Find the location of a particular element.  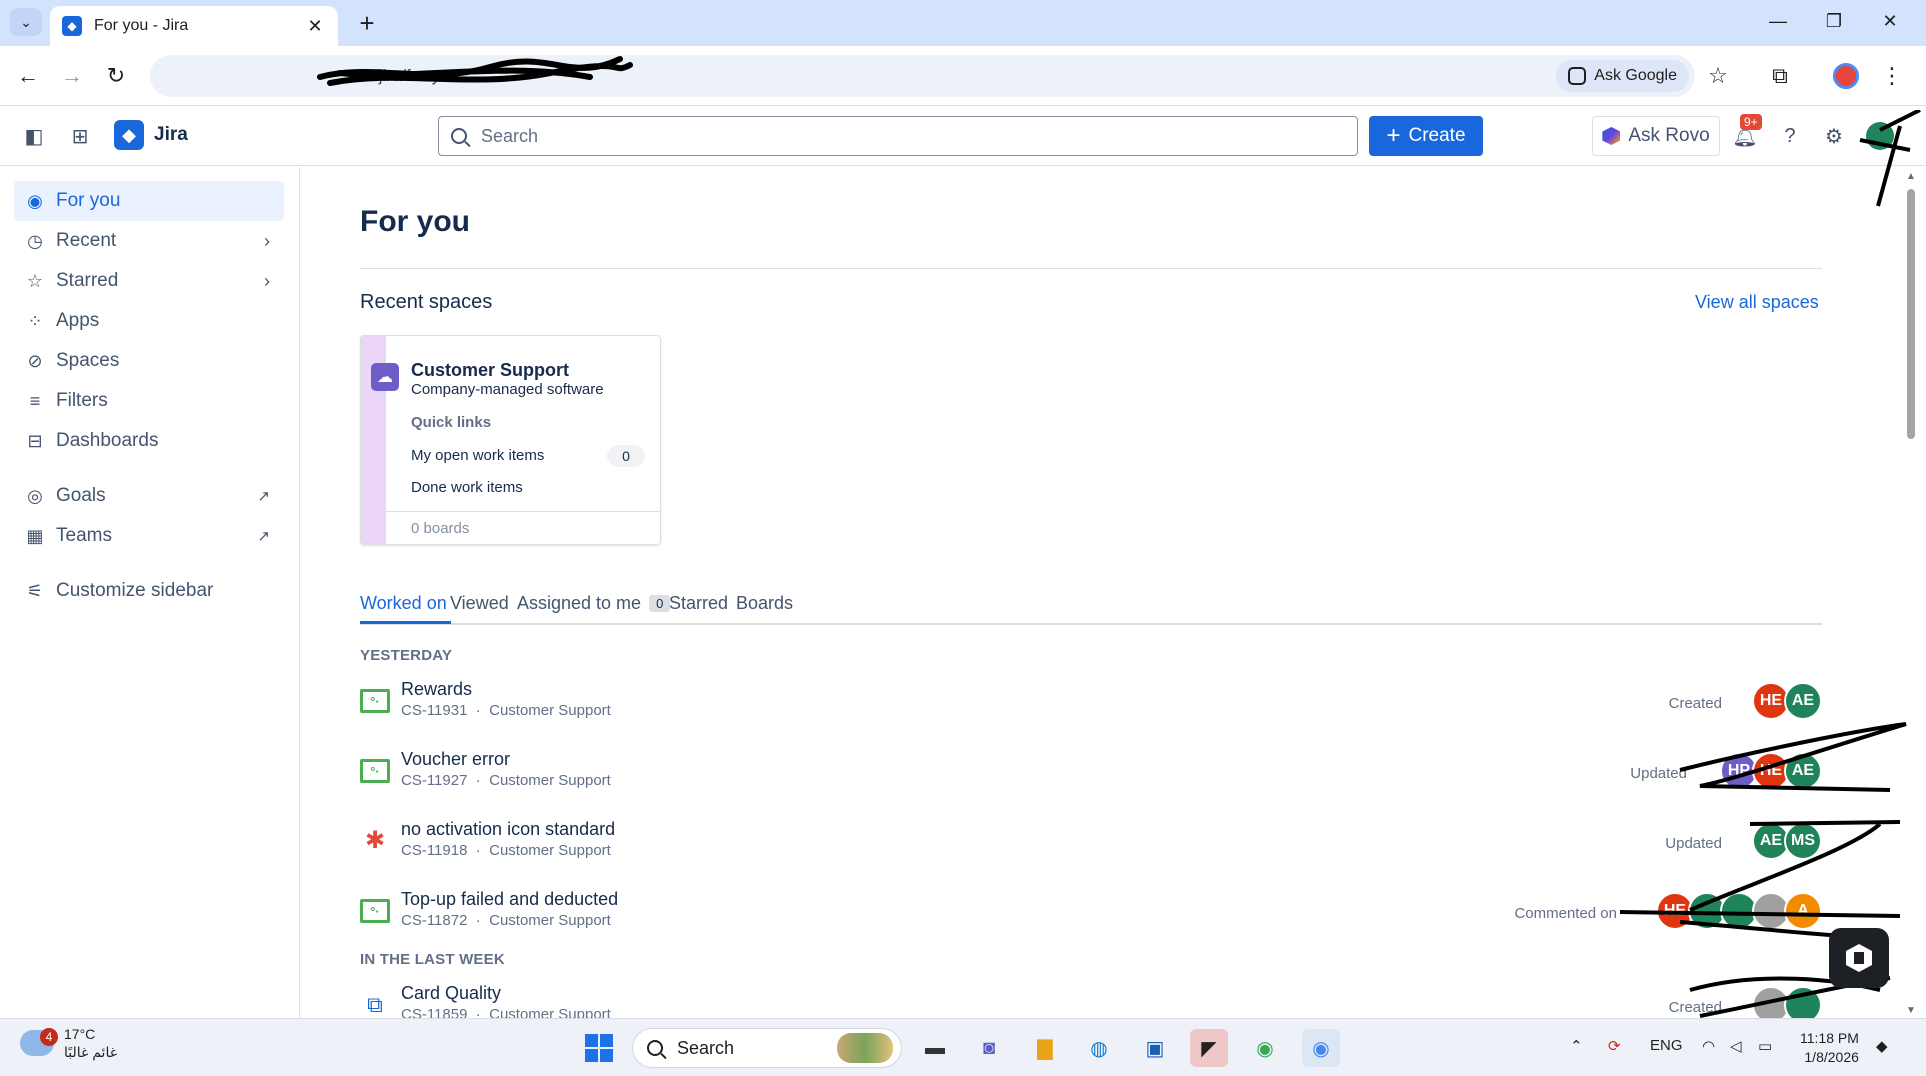

edge-icon: ◍ is located at coordinates (1099, 1048).